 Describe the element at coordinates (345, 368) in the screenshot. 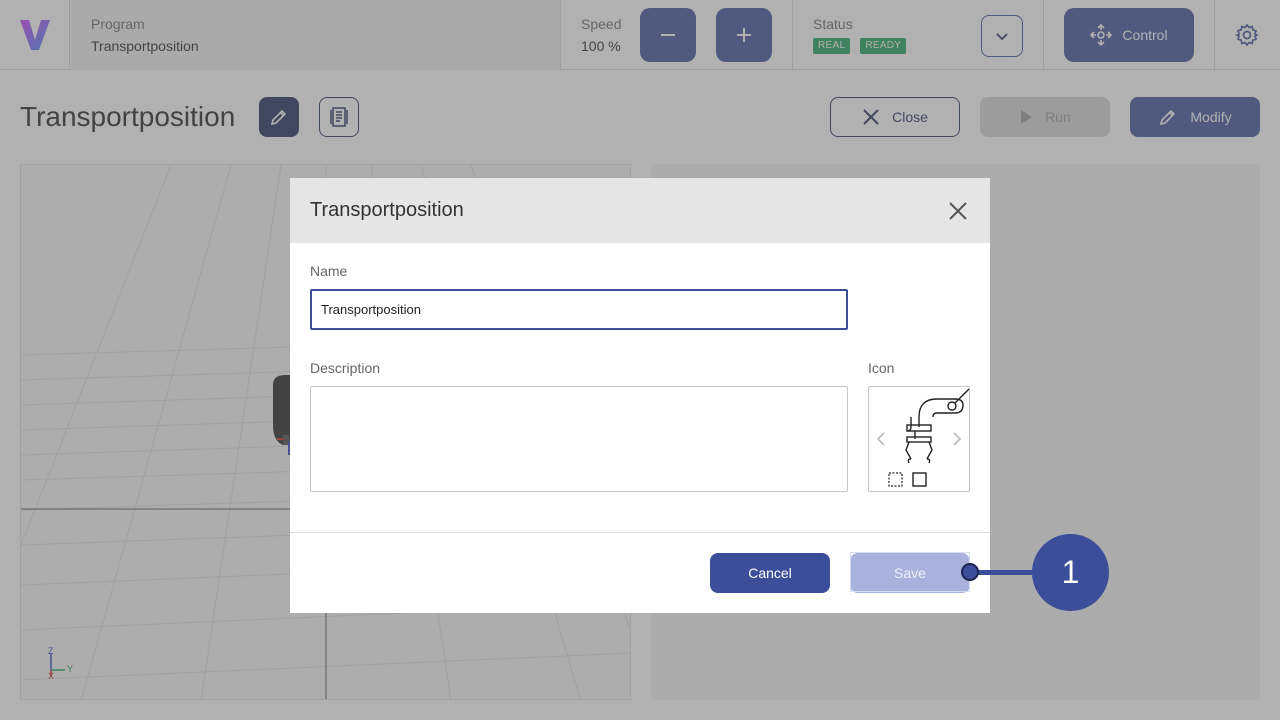

I see `description-label: Description` at that location.